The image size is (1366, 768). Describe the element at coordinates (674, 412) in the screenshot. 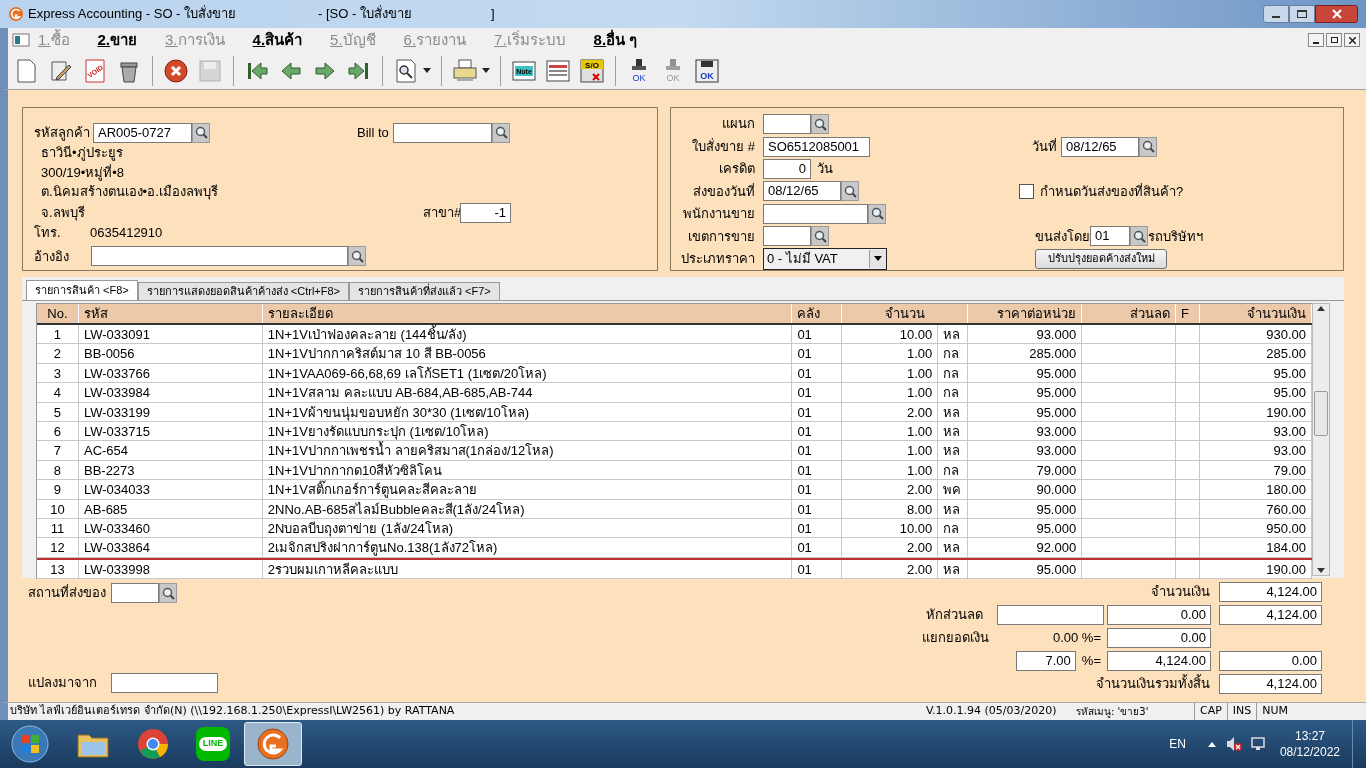

I see `table-row: 5 LW-033199 1N+1Vผ้าขนนุ่มขอบหยัก 30*30 (1เซต/10โหล) 01 2.00 หล 95.000 190.00` at that location.